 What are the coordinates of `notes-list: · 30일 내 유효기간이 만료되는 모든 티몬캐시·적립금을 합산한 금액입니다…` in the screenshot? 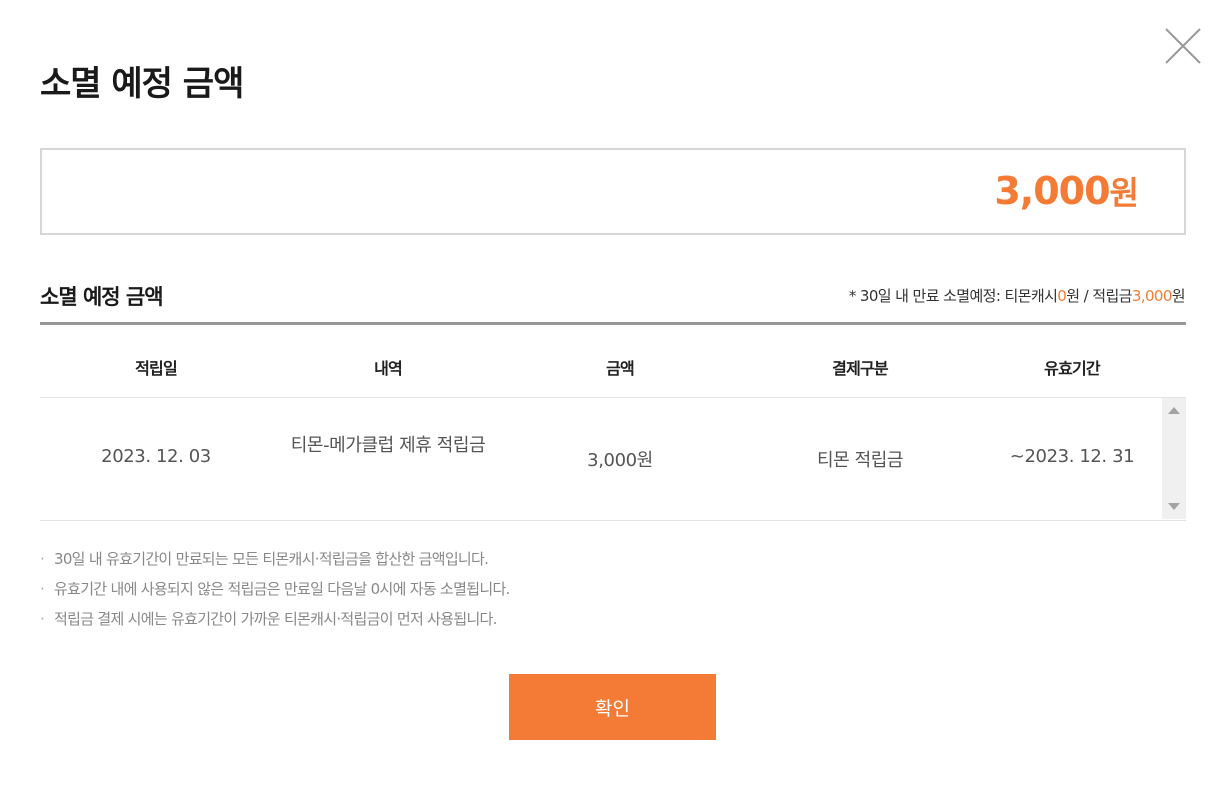 It's located at (275, 589).